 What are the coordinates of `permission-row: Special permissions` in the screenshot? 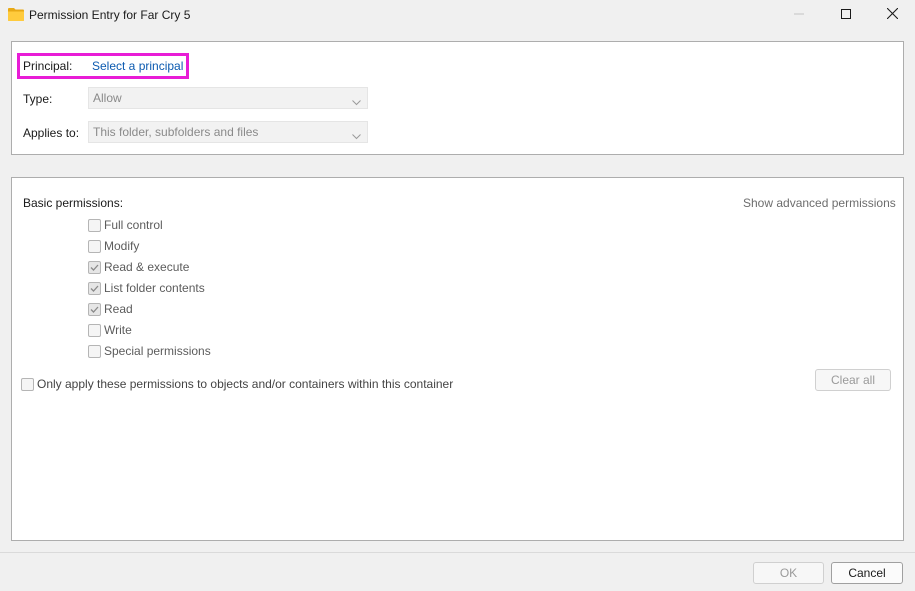 It's located at (149, 351).